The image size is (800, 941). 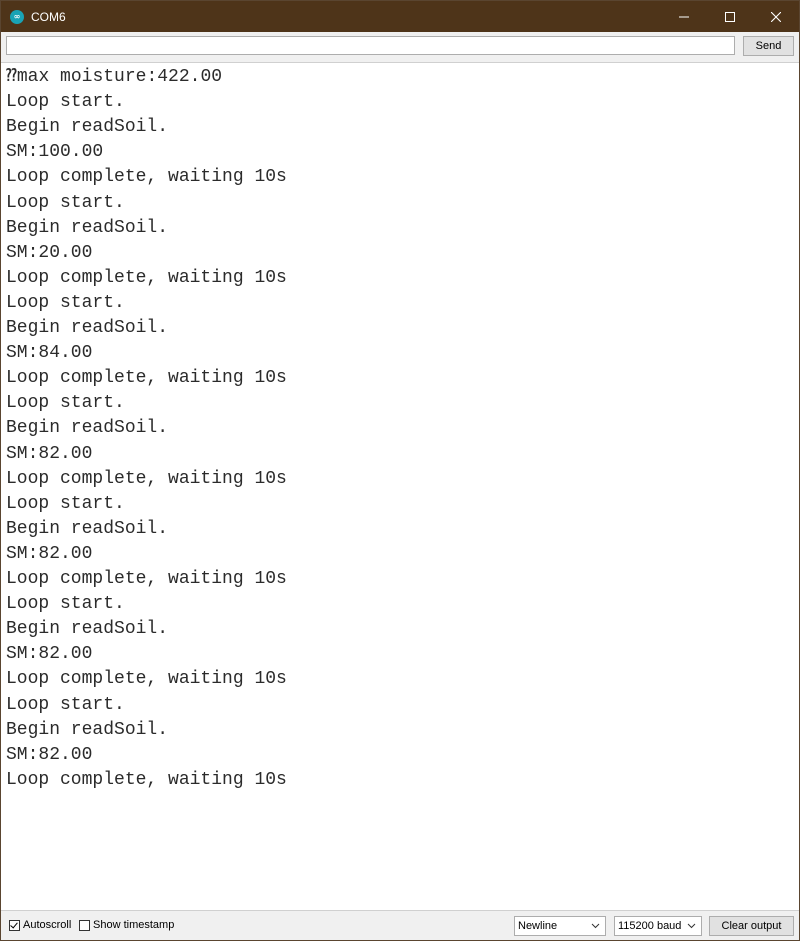 I want to click on title-bar: ∞ COM6, so click(x=400, y=16).